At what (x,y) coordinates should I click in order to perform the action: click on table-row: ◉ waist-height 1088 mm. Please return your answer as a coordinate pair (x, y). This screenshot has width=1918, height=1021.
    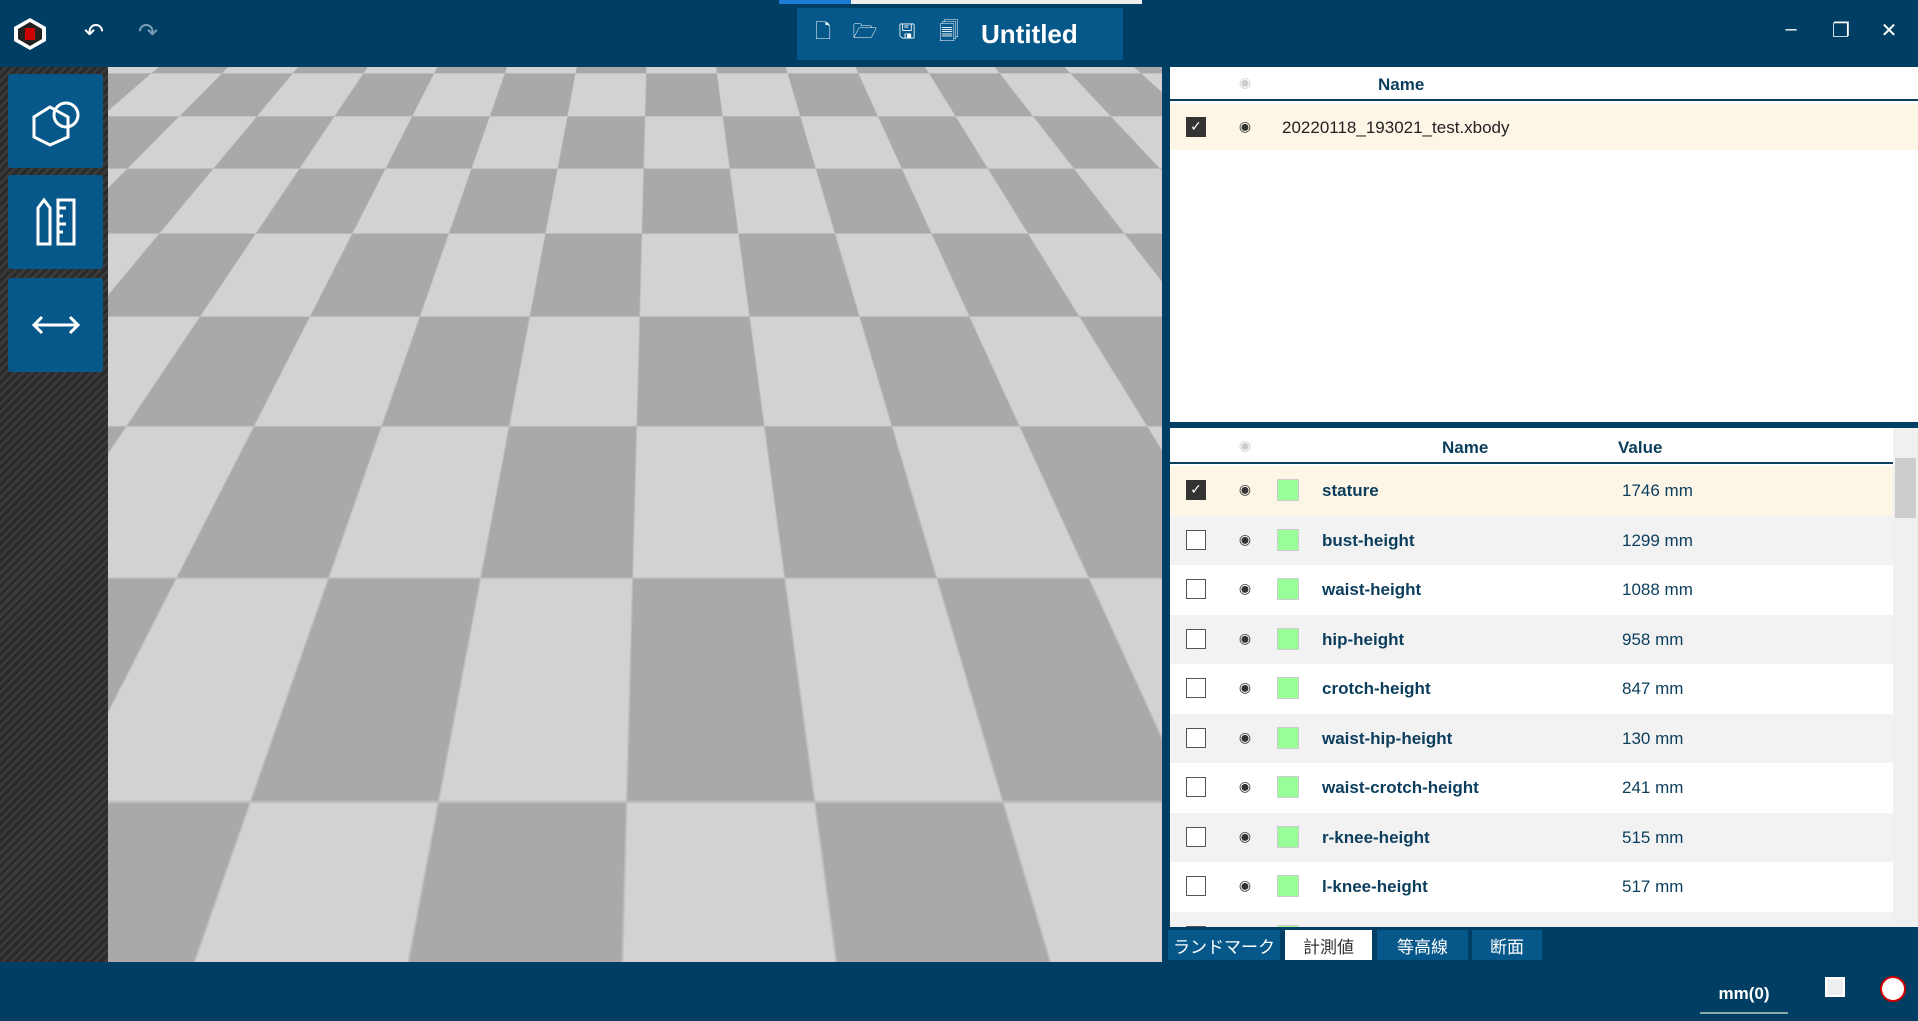
    Looking at the image, I should click on (1531, 590).